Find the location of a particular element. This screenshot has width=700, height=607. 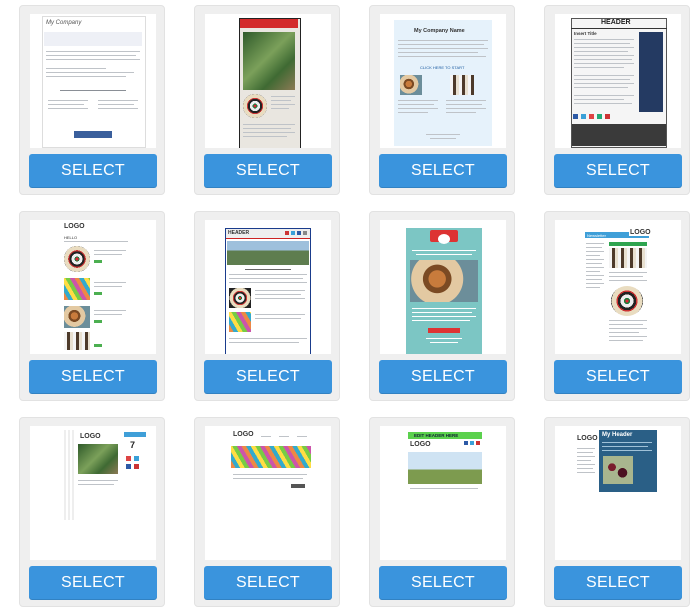

template-card: My Company SELECT is located at coordinates (92, 100).